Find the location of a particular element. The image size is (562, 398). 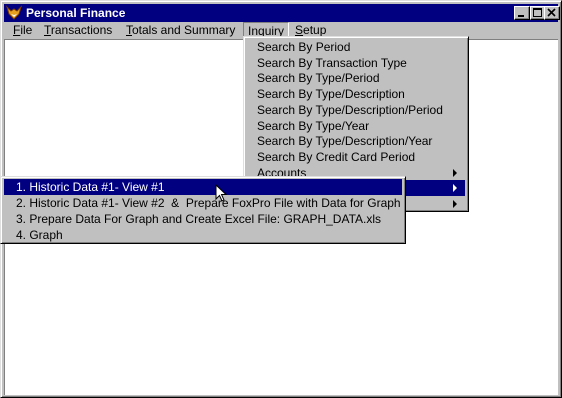

submenu-item-label: 4. Graph is located at coordinates (39, 235).